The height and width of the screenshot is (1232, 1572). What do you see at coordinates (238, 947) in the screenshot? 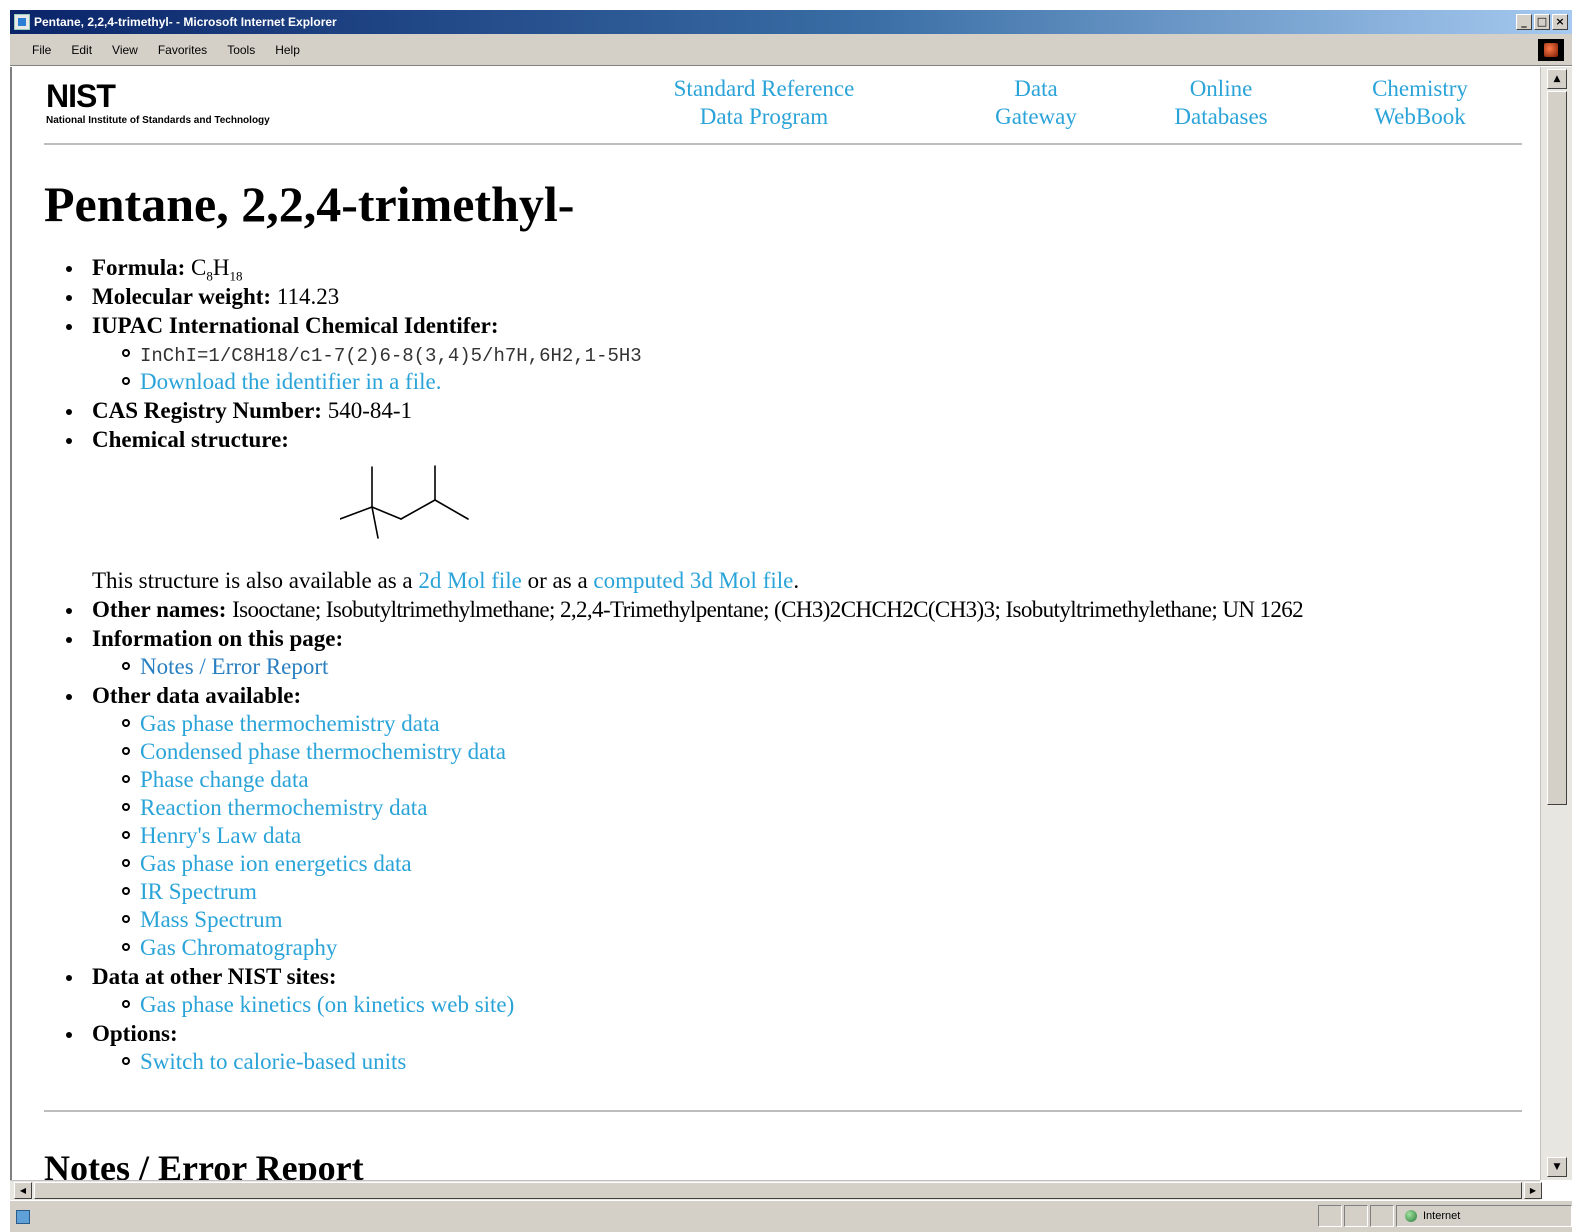
I see `gas-chromatography-link: Gas Chromatography` at bounding box center [238, 947].